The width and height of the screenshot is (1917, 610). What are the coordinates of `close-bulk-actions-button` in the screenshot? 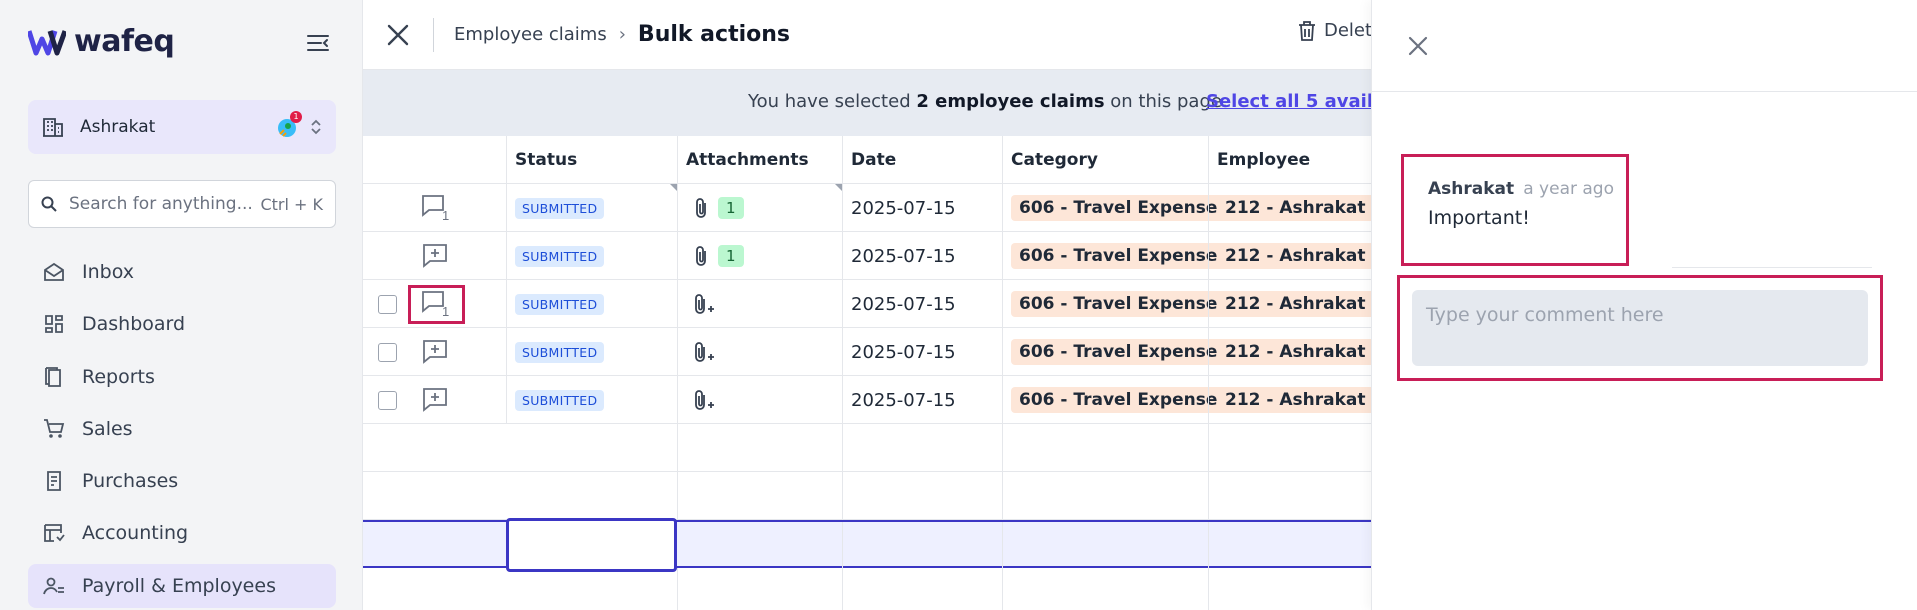 It's located at (398, 35).